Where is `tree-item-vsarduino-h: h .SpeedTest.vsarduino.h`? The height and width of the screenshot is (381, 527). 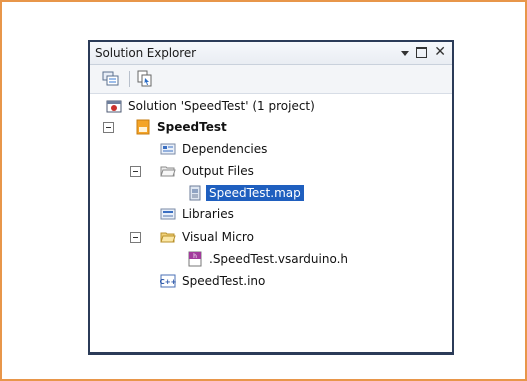
tree-item-vsarduino-h: h .SpeedTest.vsarduino.h is located at coordinates (267, 259).